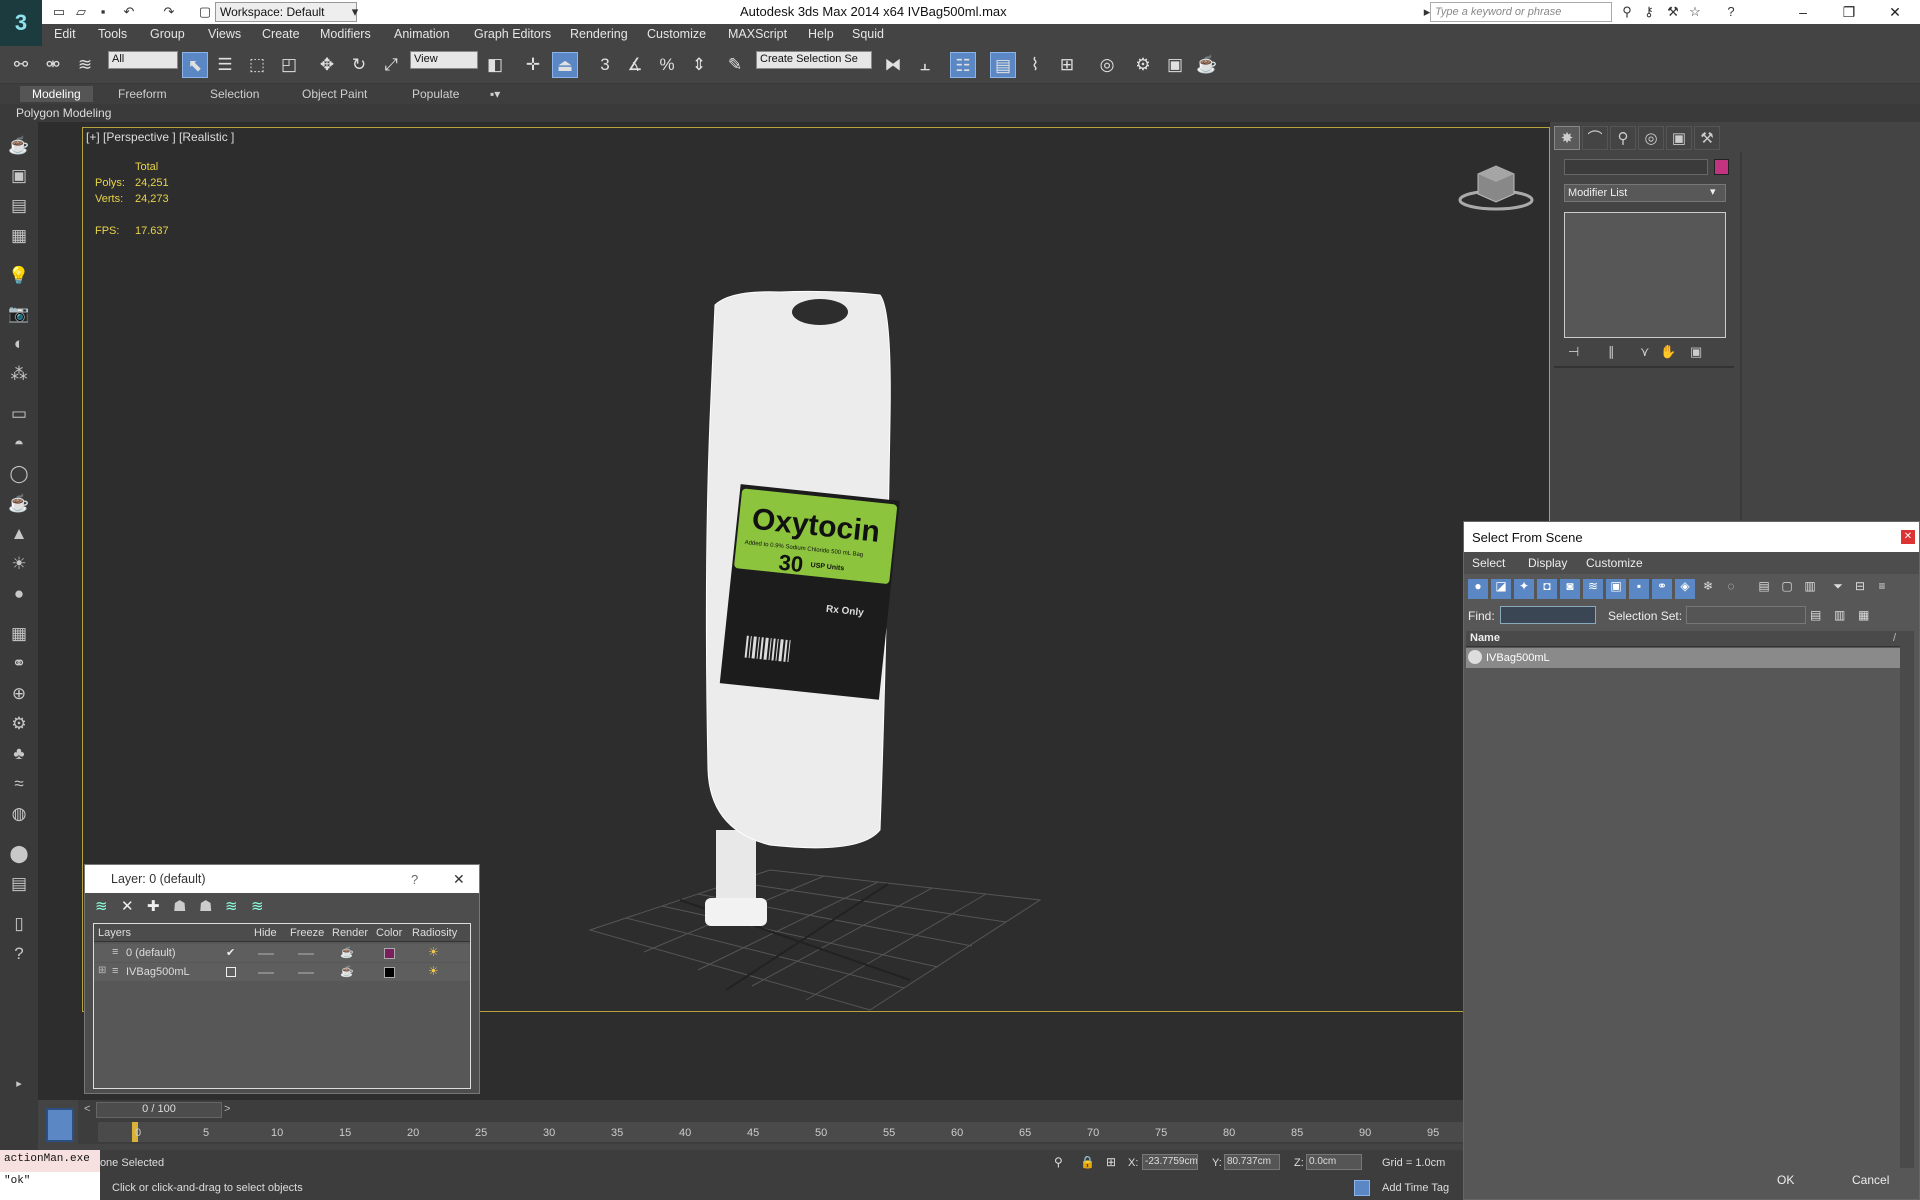 The height and width of the screenshot is (1200, 1920). What do you see at coordinates (1708, 589) in the screenshot?
I see `display-frozen-icon: ❄` at bounding box center [1708, 589].